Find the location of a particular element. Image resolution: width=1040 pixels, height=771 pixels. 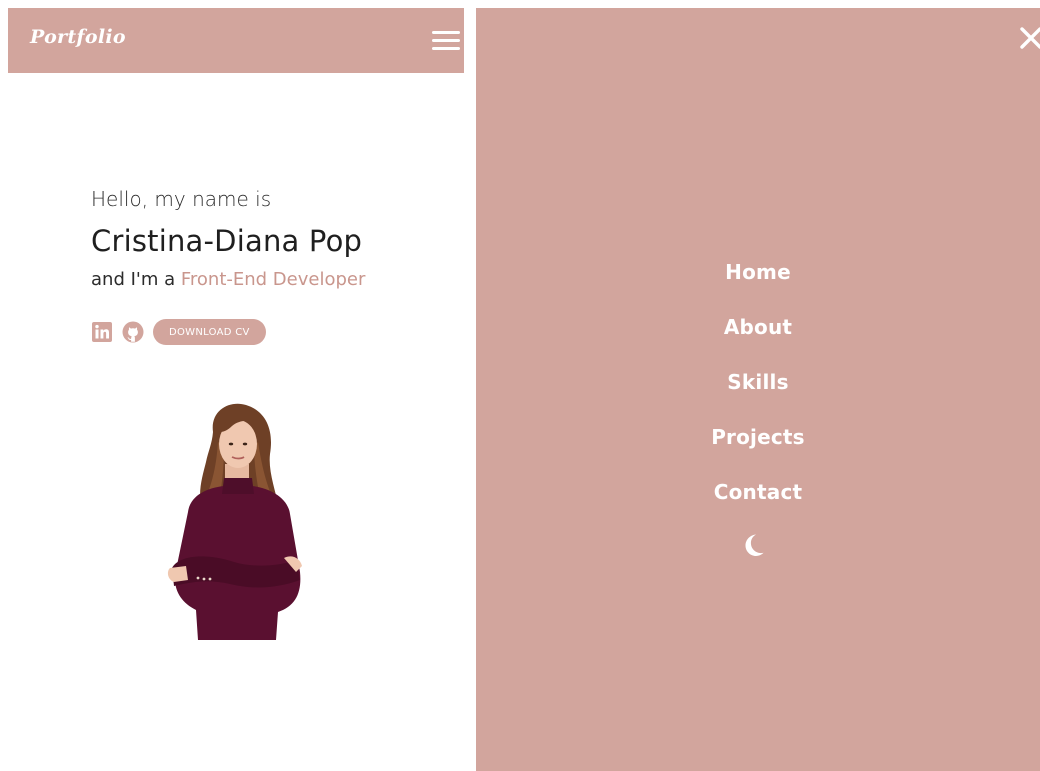

menu-item-skills: Skills is located at coordinates (758, 391).